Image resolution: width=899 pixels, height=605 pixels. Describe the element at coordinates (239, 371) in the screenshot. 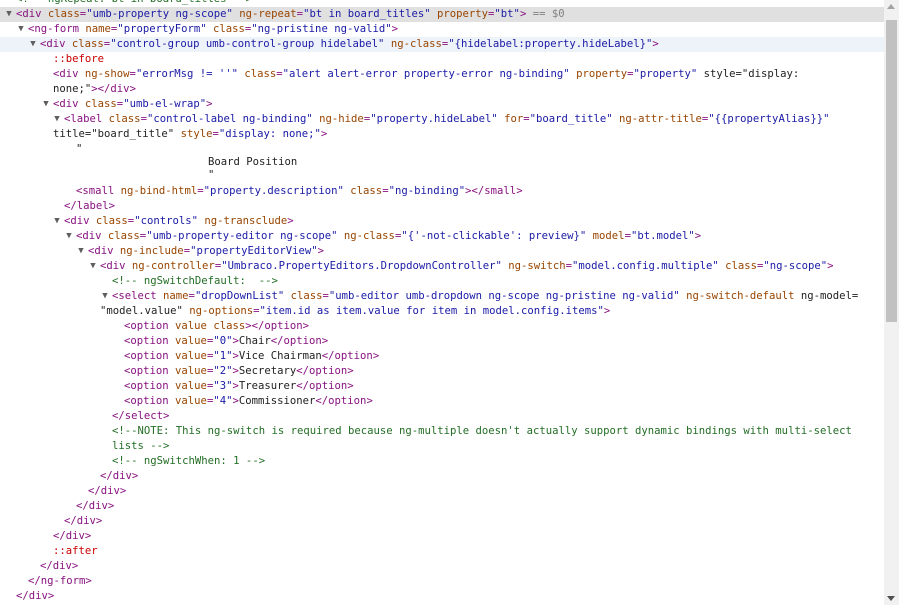

I see `dom-node-text: <option value="2">Secretary</option>` at that location.